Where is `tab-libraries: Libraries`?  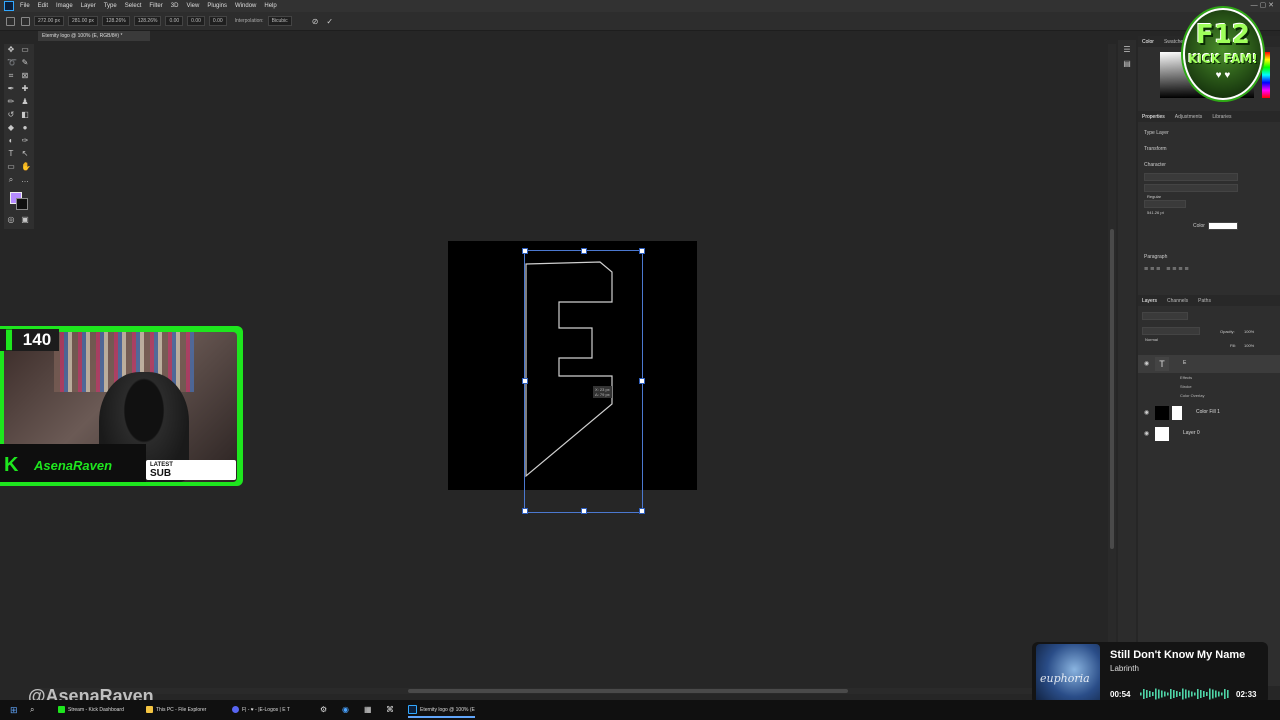
tab-libraries: Libraries is located at coordinates (1221, 117).